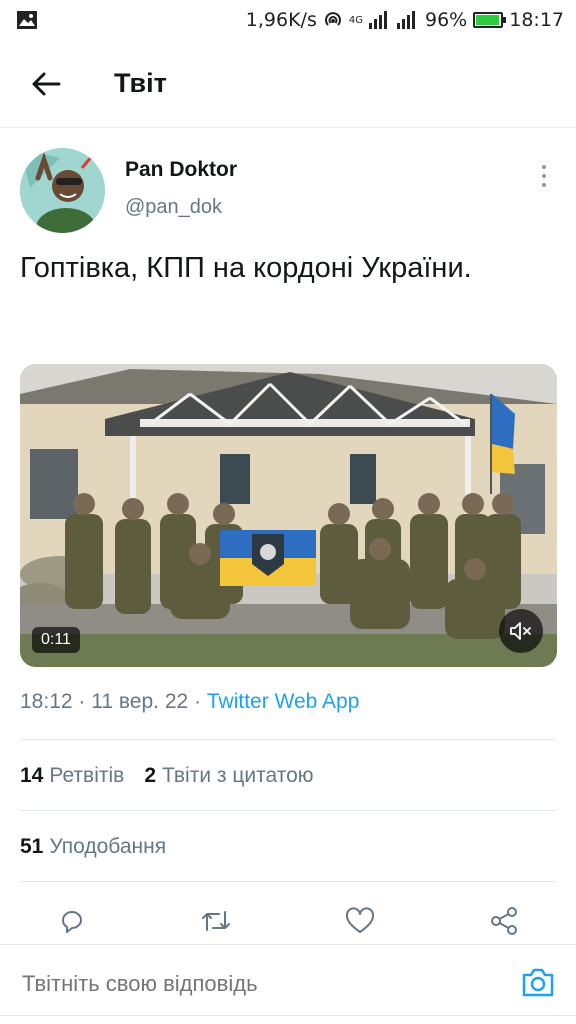 Image resolution: width=576 pixels, height=1024 pixels. I want to click on hotspot-icon, so click(332, 19).